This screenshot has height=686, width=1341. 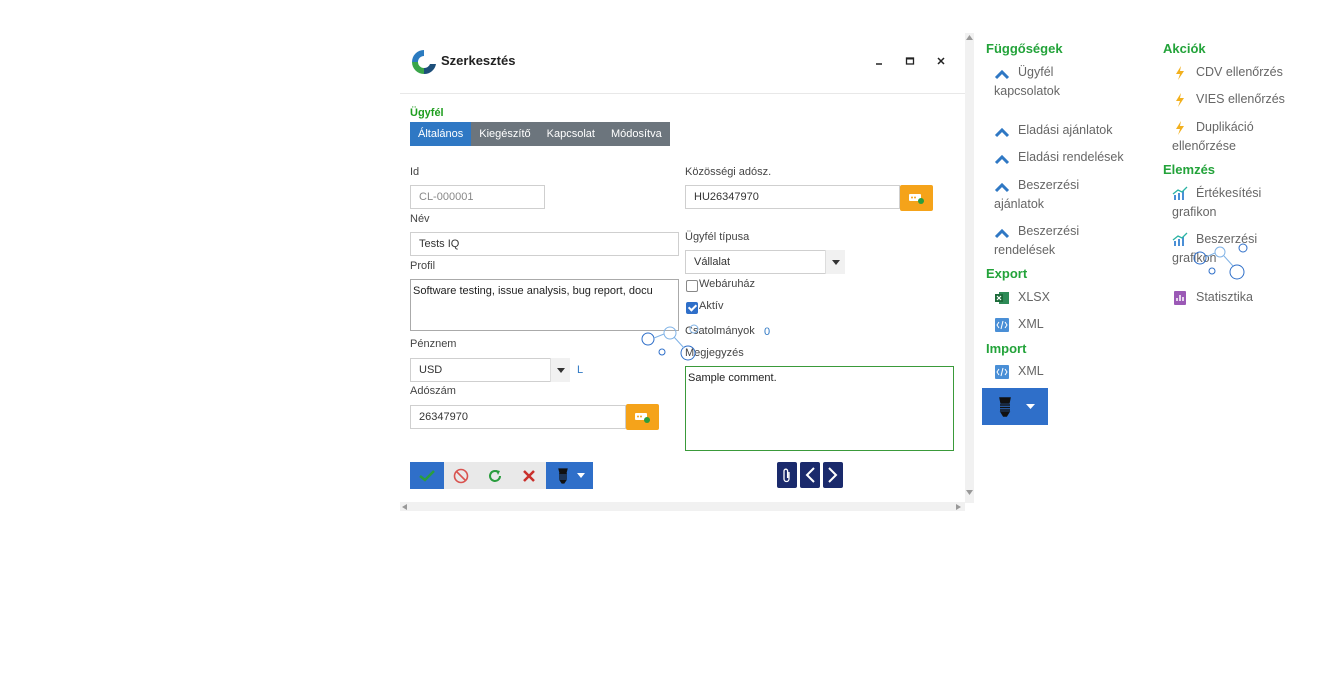 I want to click on attachment-button, so click(x=787, y=475).